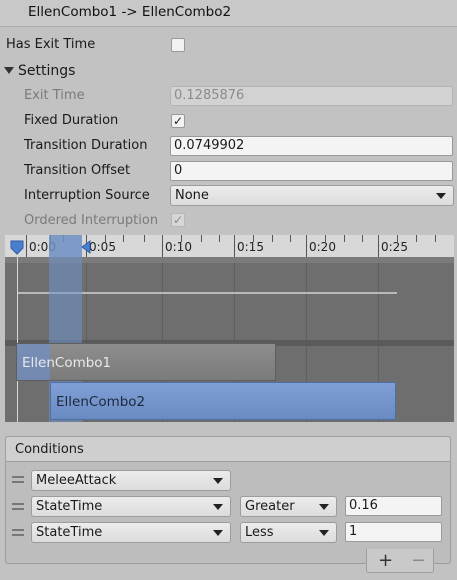  I want to click on tick-label: 0:25, so click(394, 247).